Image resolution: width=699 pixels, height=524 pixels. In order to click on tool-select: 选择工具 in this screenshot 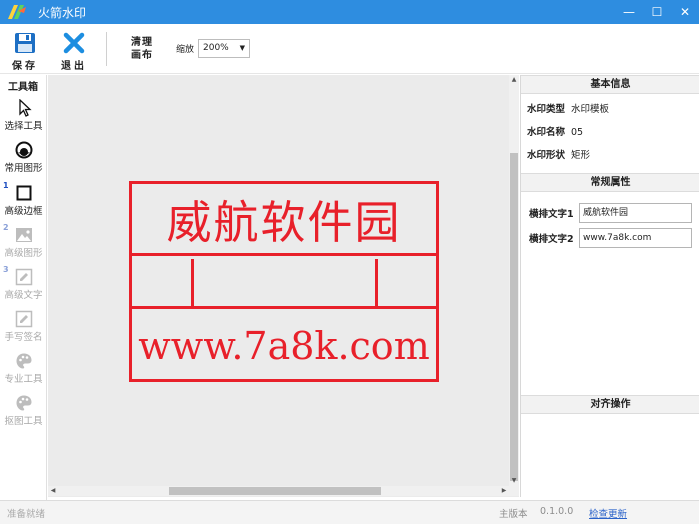, I will do `click(23, 115)`.